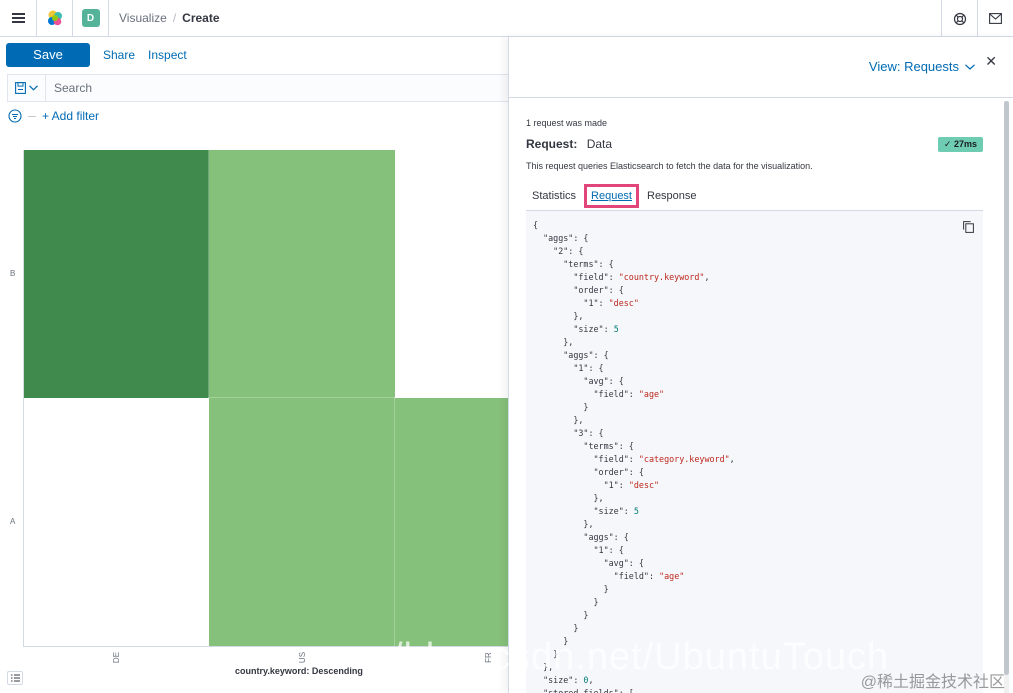 This screenshot has height=693, width=1013. I want to click on view-chooser-label: View: Requests, so click(913, 66).